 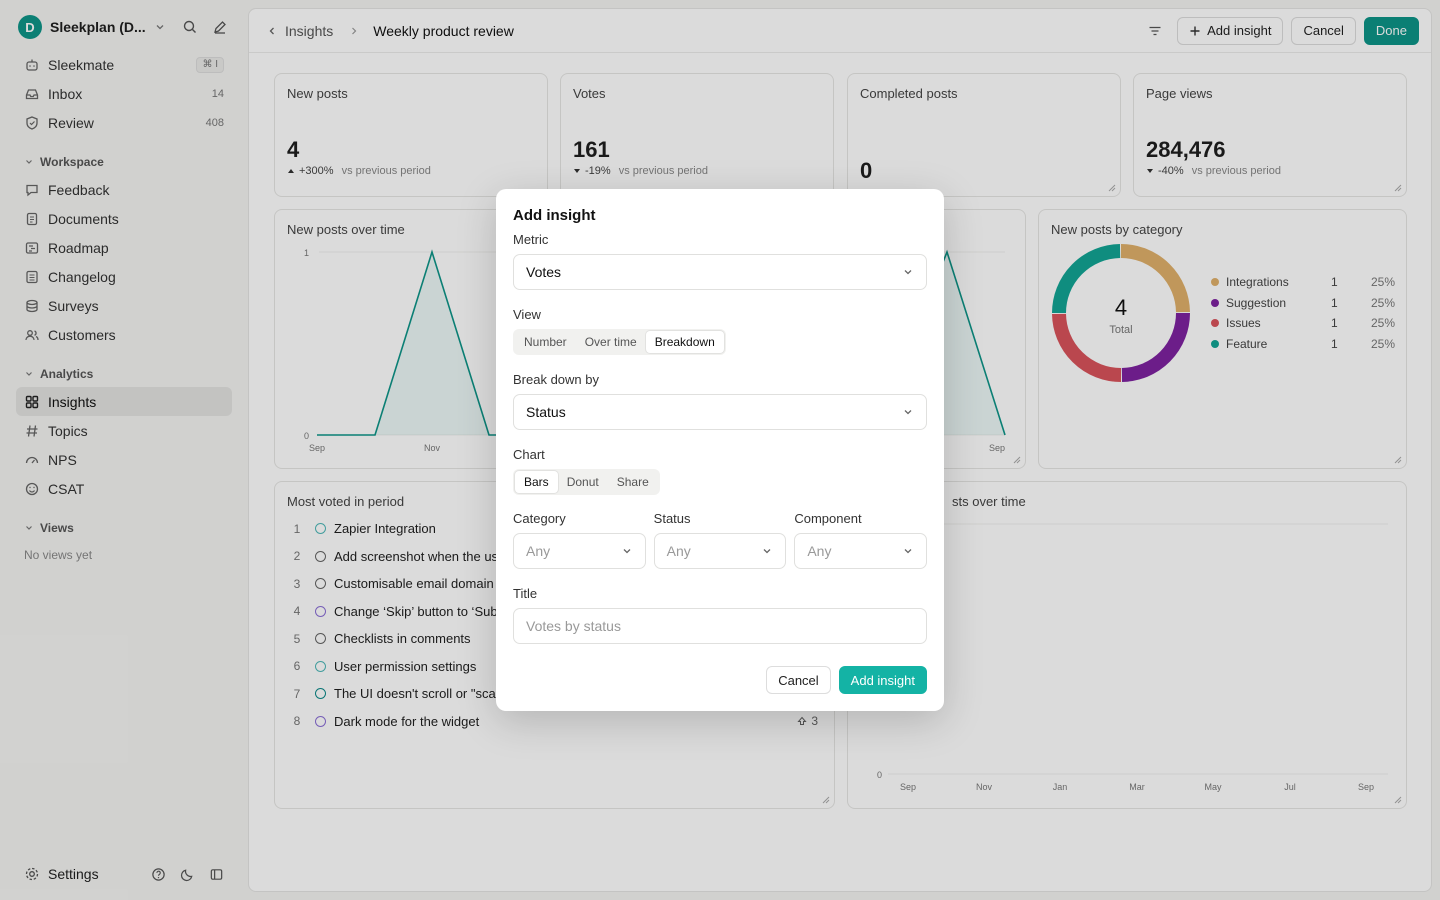 I want to click on title-input: Votes by status, so click(x=720, y=626).